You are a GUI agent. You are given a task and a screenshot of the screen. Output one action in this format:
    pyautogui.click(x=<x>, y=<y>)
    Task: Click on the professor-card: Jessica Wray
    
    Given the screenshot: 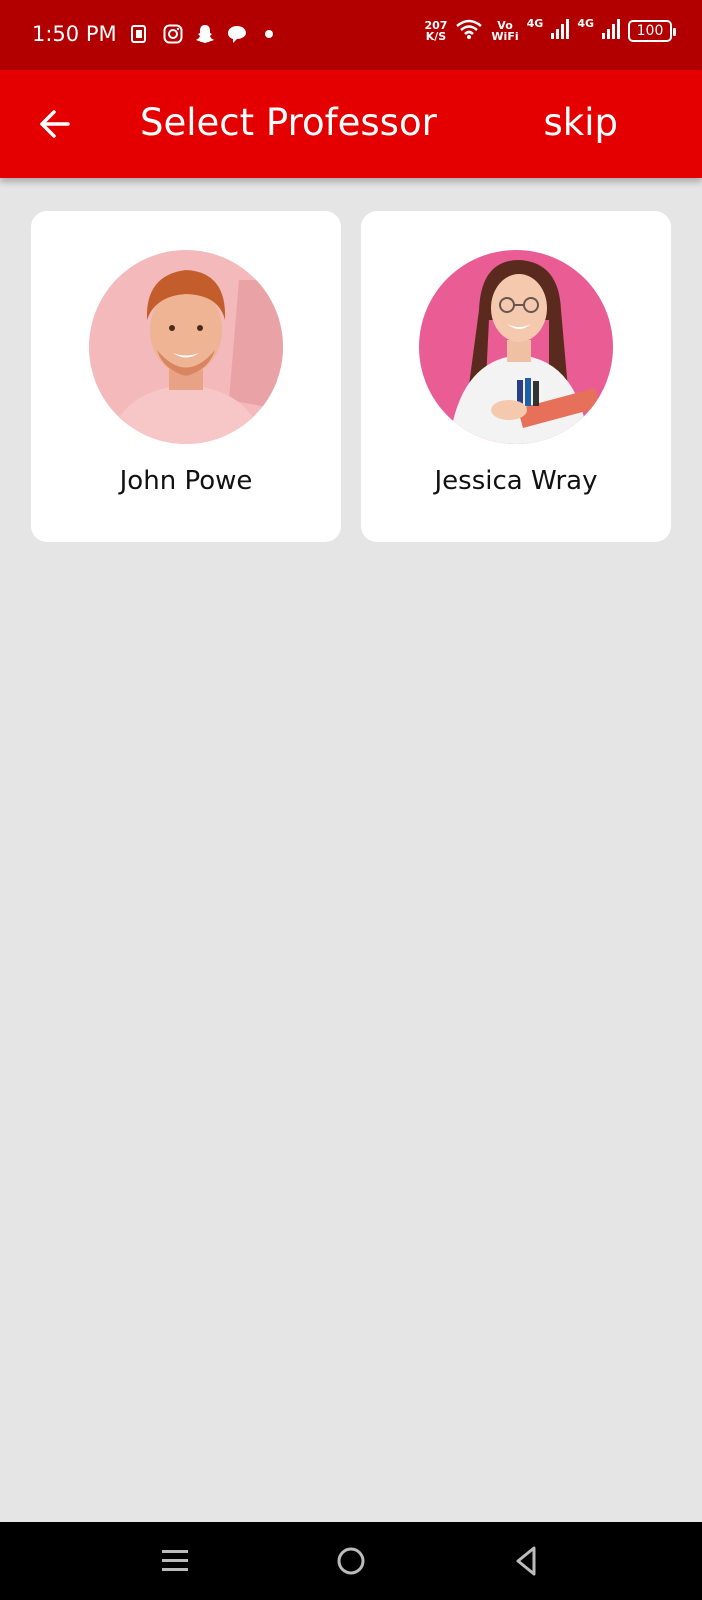 What is the action you would take?
    pyautogui.click(x=516, y=376)
    